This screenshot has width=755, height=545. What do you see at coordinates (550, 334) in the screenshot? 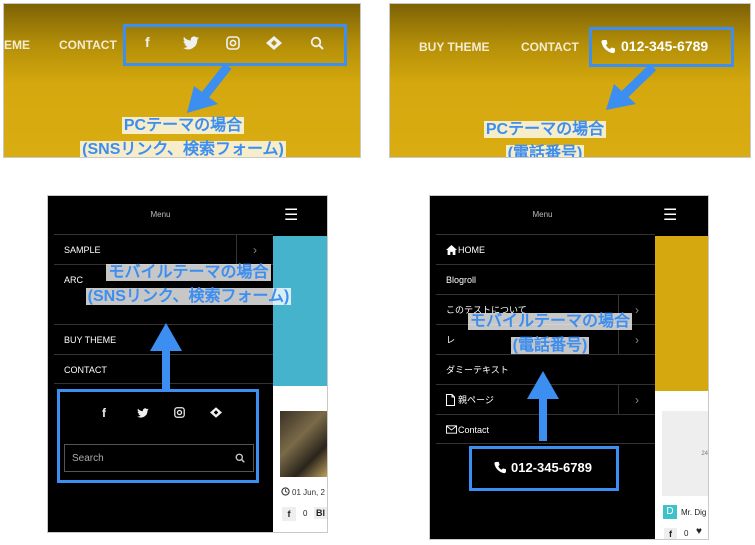
I see `mobile-phone-callout: モバイルテーマの場合 (電話番号)` at bounding box center [550, 334].